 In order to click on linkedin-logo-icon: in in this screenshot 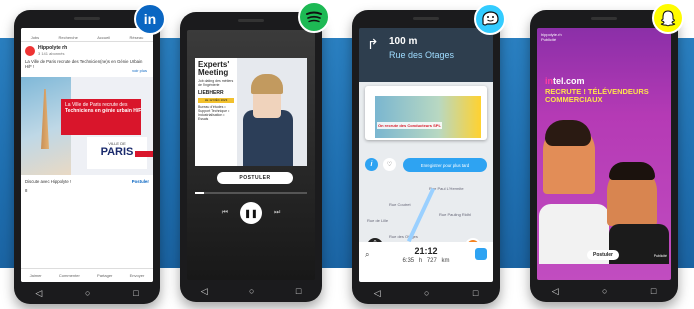, I will do `click(150, 19)`.